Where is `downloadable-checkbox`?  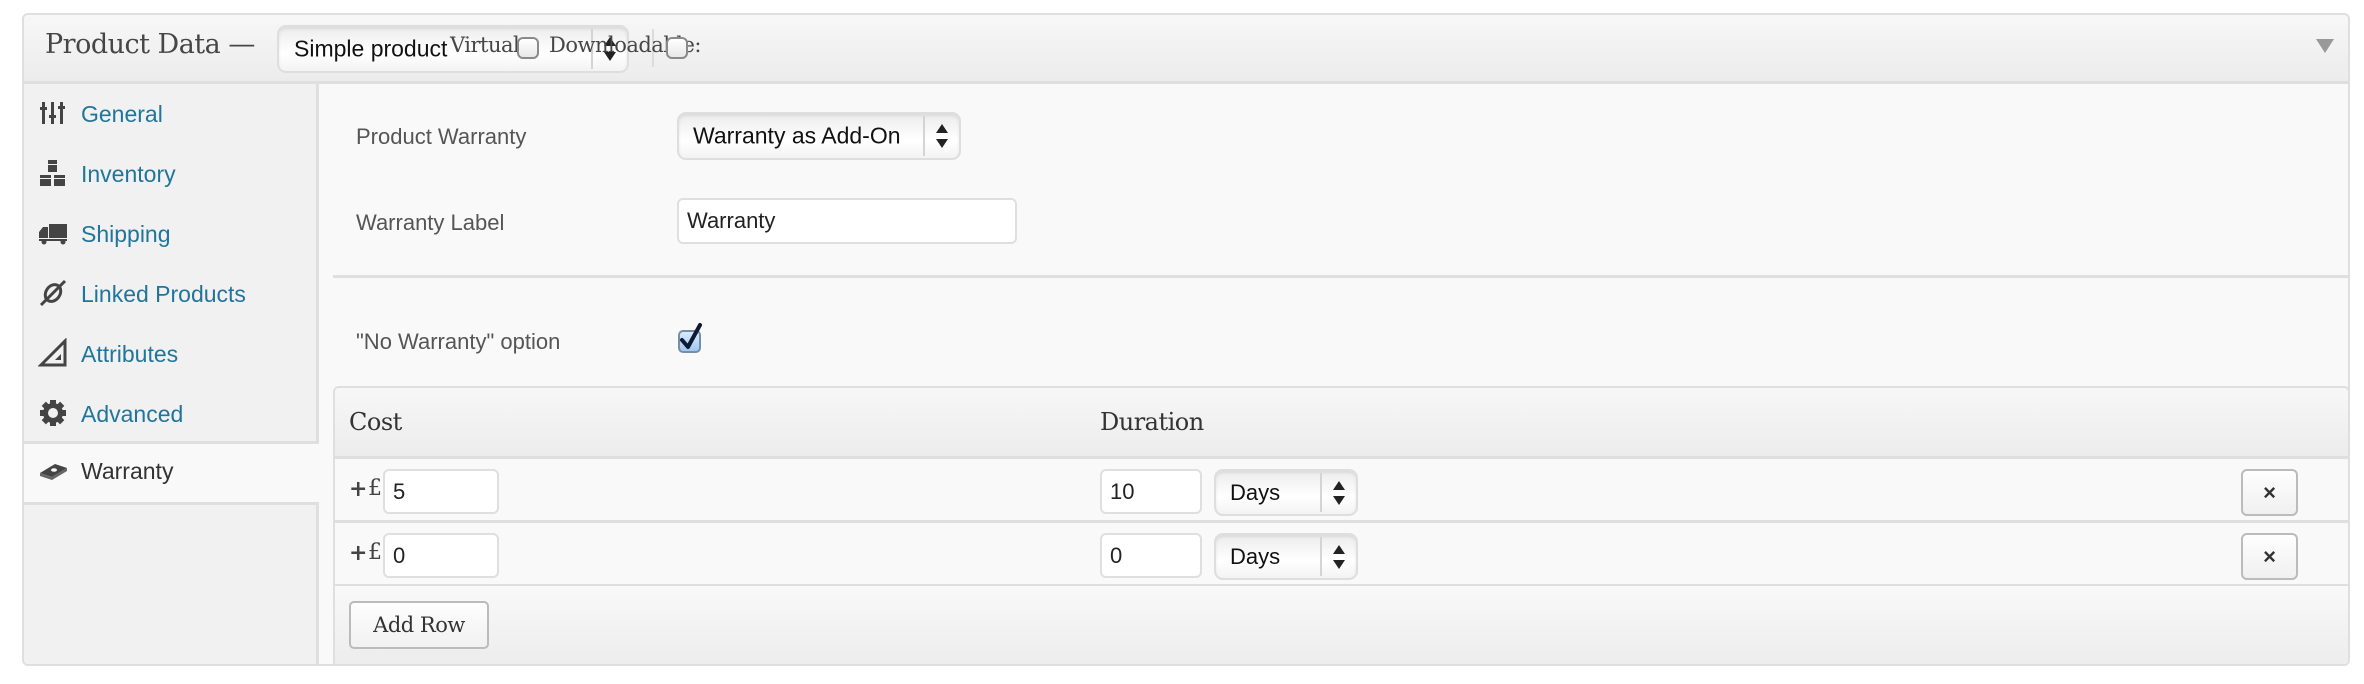
downloadable-checkbox is located at coordinates (677, 48).